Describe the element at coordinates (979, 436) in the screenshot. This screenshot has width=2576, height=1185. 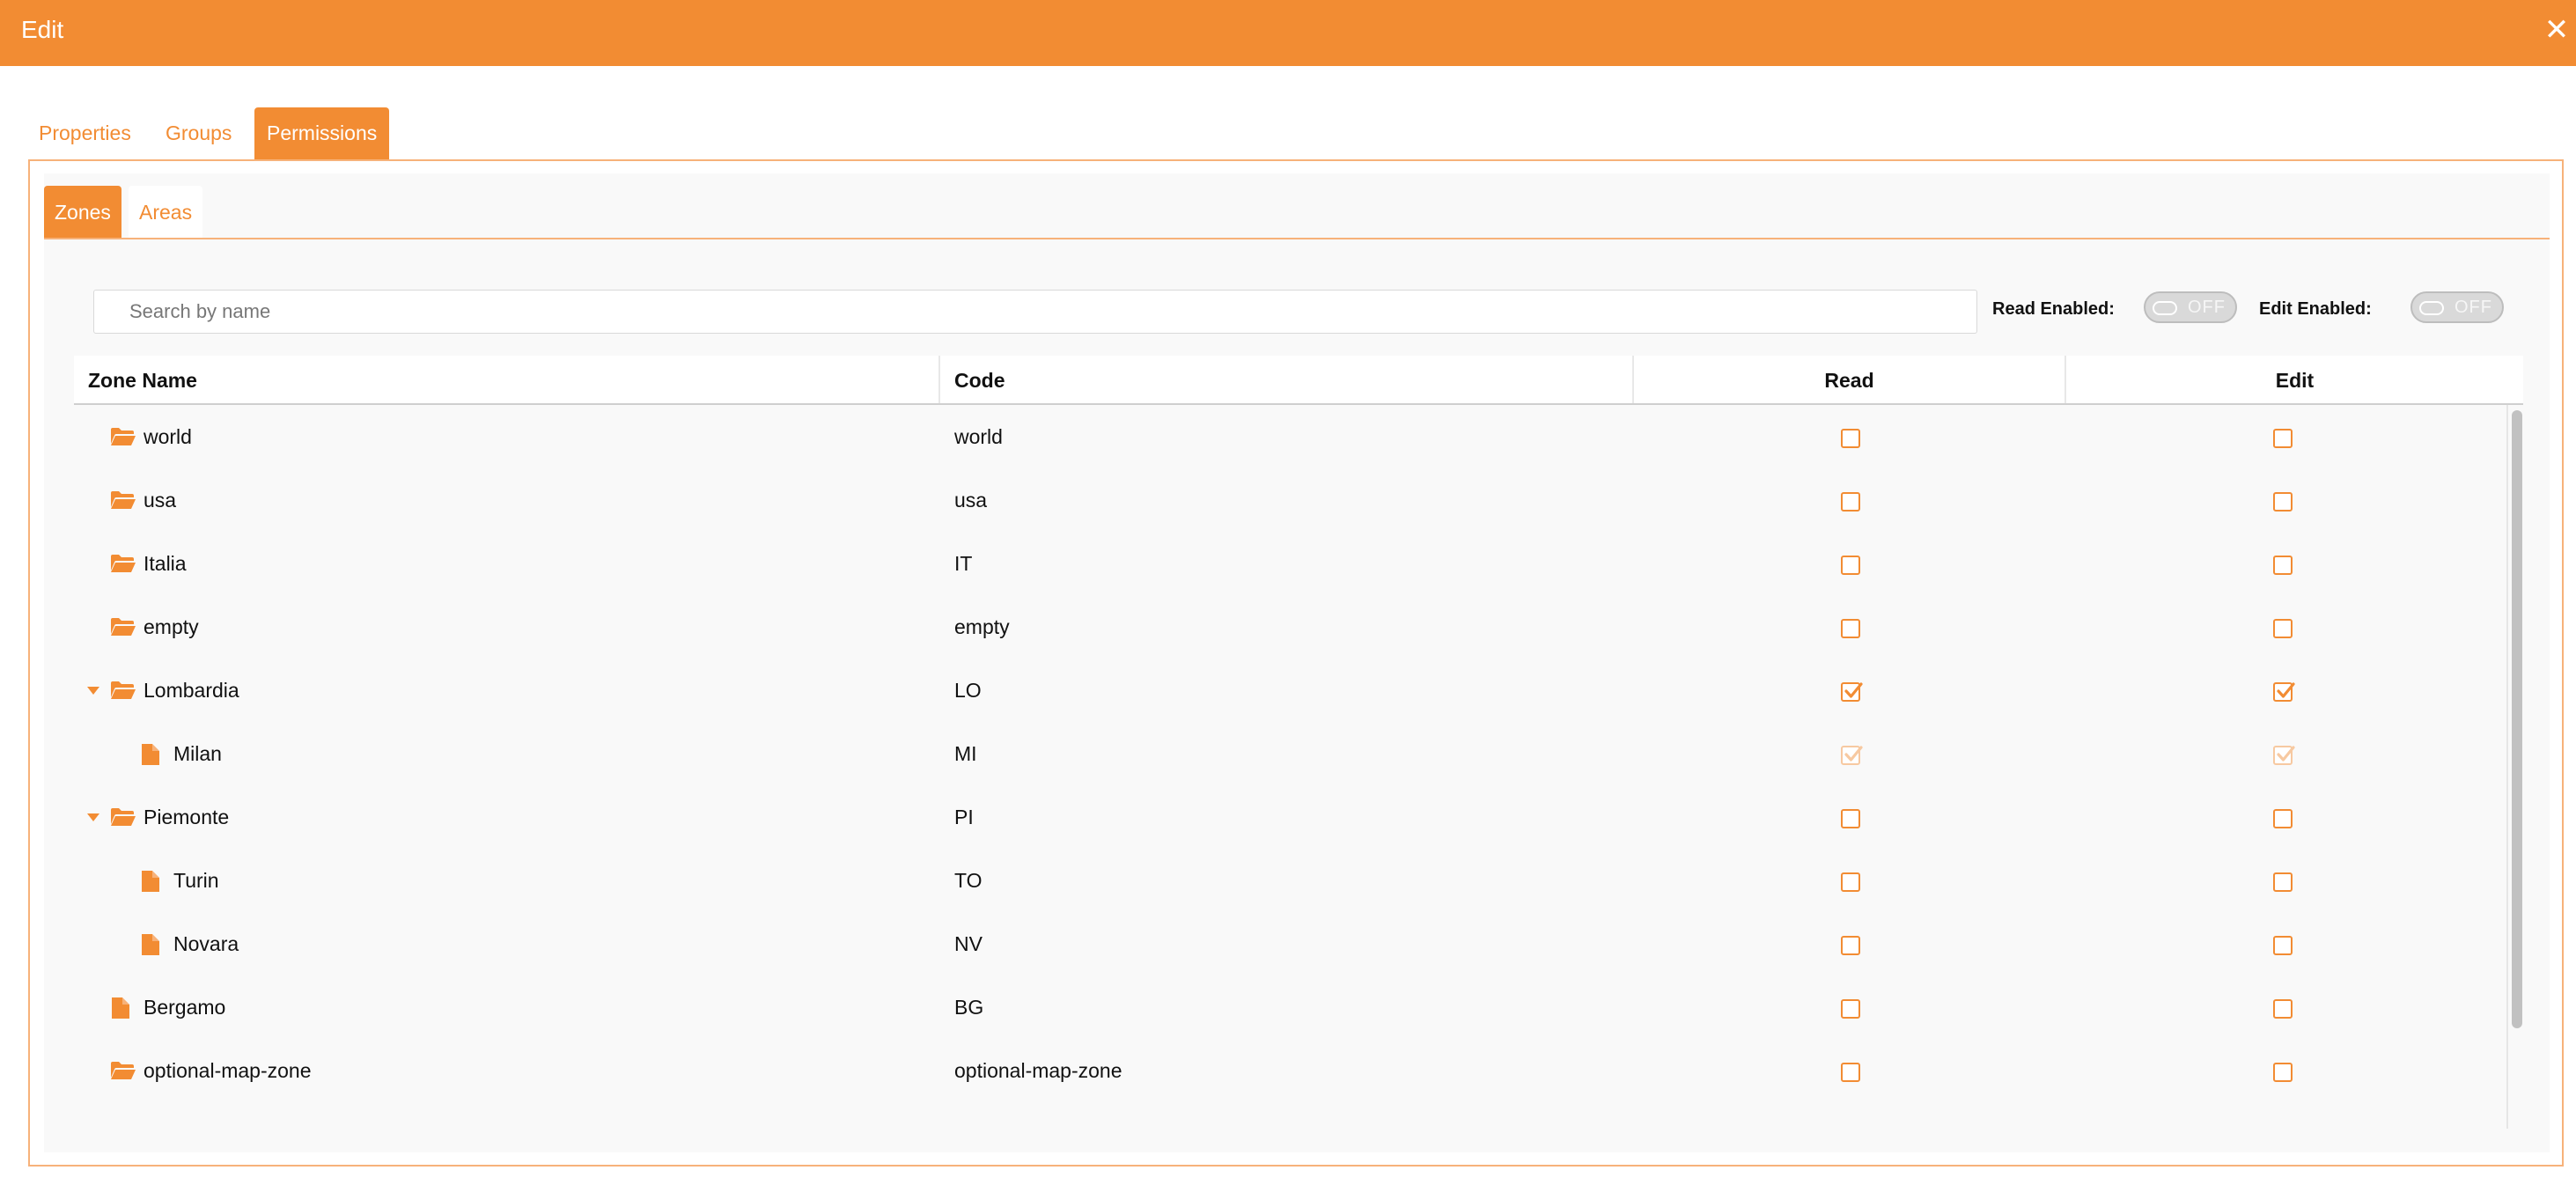
I see `zone-code: world` at that location.